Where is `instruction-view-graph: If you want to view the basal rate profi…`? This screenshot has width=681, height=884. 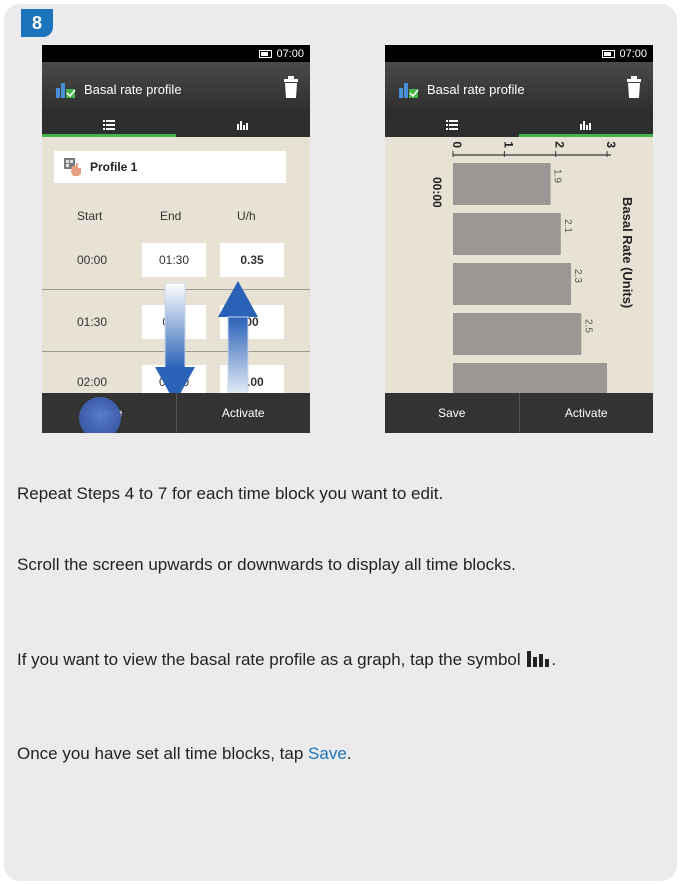 instruction-view-graph: If you want to view the basal rate profi… is located at coordinates (337, 660).